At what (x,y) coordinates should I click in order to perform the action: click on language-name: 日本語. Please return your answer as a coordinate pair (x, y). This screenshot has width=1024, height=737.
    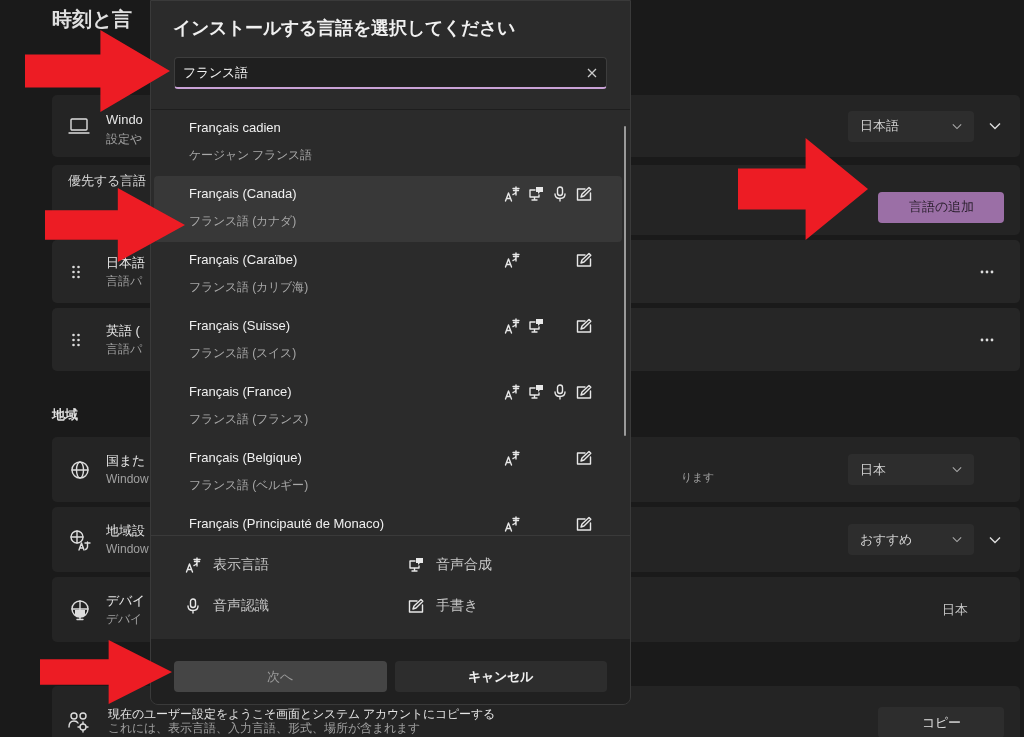
    Looking at the image, I should click on (125, 262).